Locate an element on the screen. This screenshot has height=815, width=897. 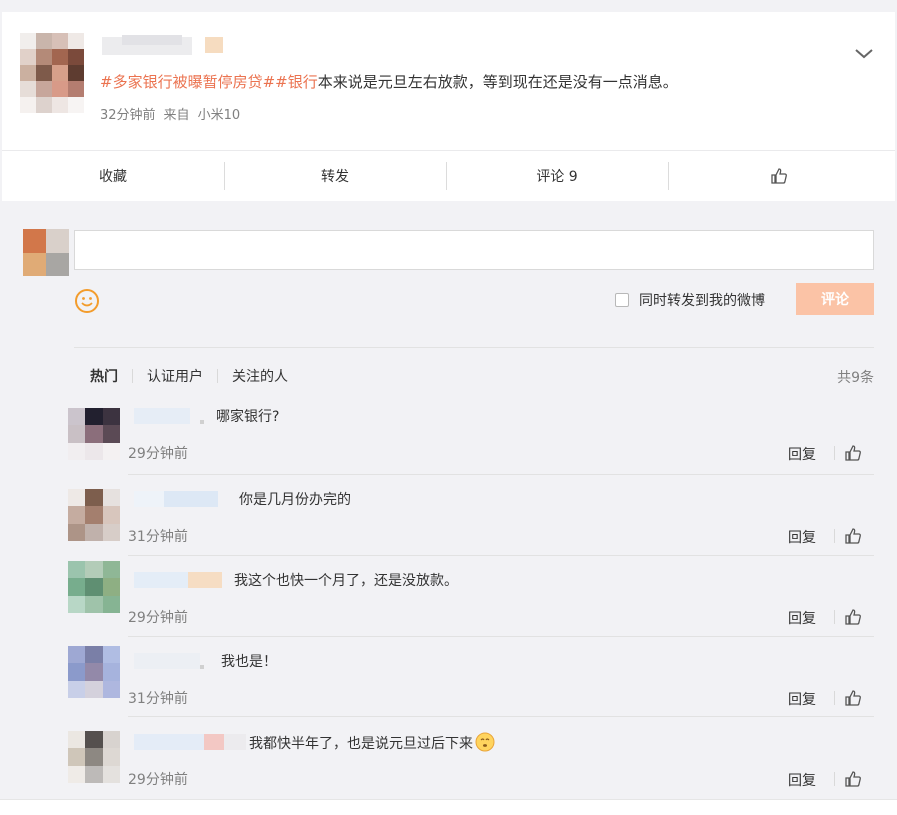
source-prefix: 来自 is located at coordinates (176, 115).